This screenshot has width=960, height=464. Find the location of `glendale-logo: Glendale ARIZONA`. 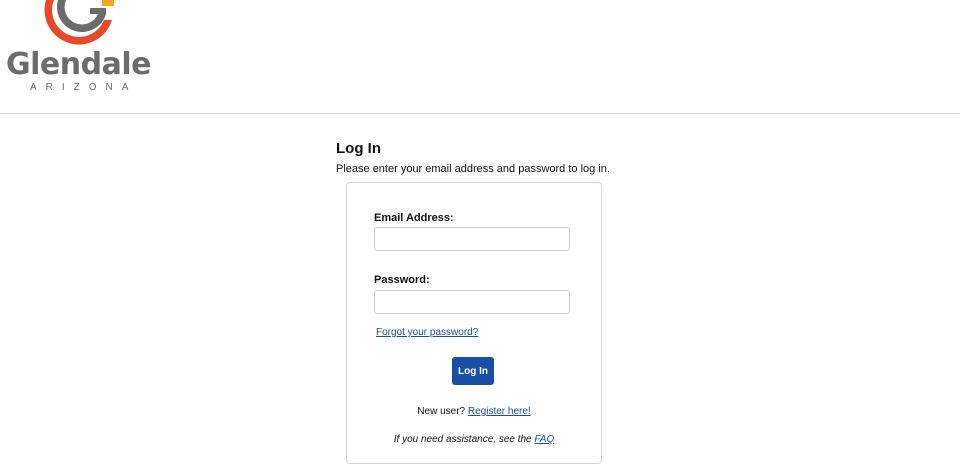

glendale-logo: Glendale ARIZONA is located at coordinates (81, 50).